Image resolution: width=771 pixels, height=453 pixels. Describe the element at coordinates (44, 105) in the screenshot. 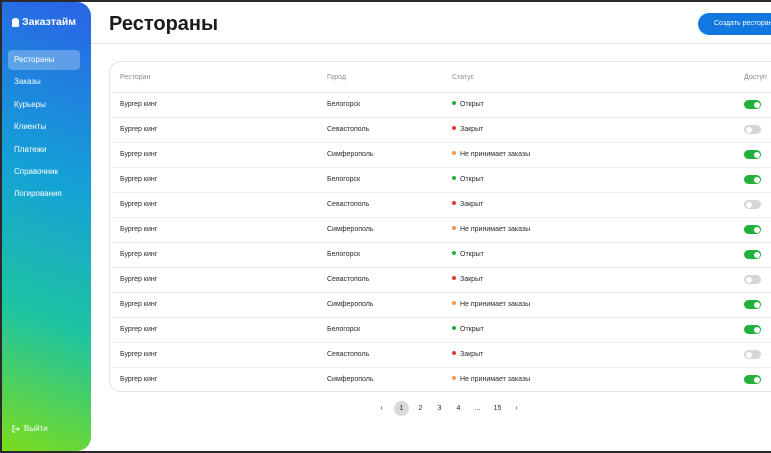

I see `sidebar-item-couriers: Курьеры` at that location.